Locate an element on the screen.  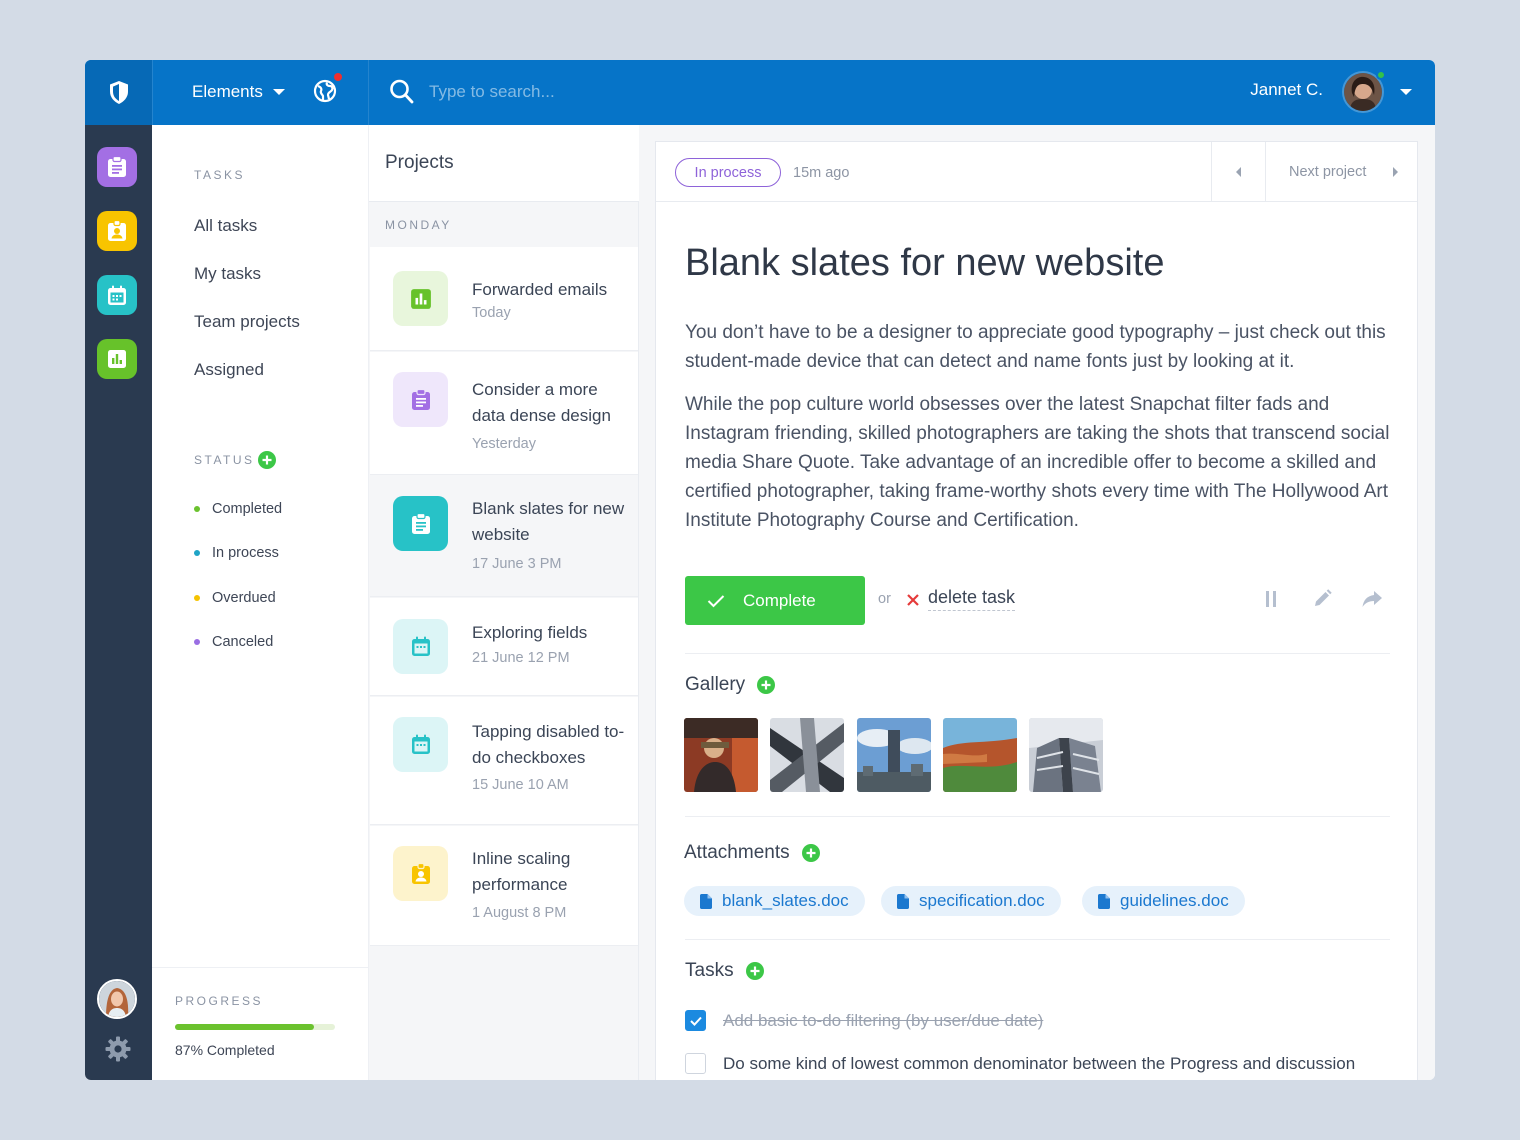
status-canceled: Canceled is located at coordinates (233, 642).